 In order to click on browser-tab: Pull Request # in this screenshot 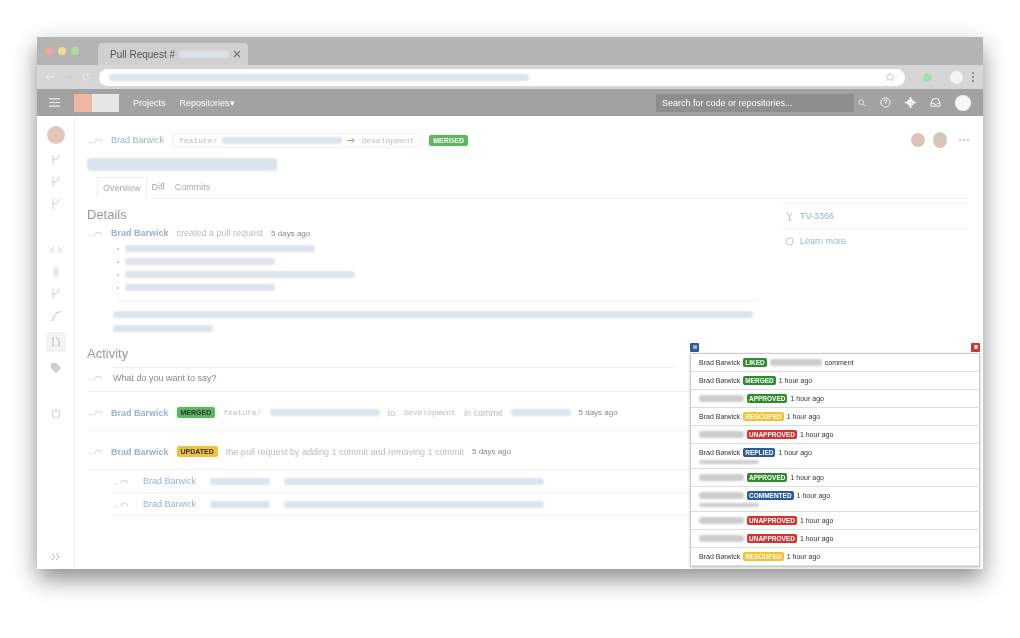, I will do `click(173, 54)`.